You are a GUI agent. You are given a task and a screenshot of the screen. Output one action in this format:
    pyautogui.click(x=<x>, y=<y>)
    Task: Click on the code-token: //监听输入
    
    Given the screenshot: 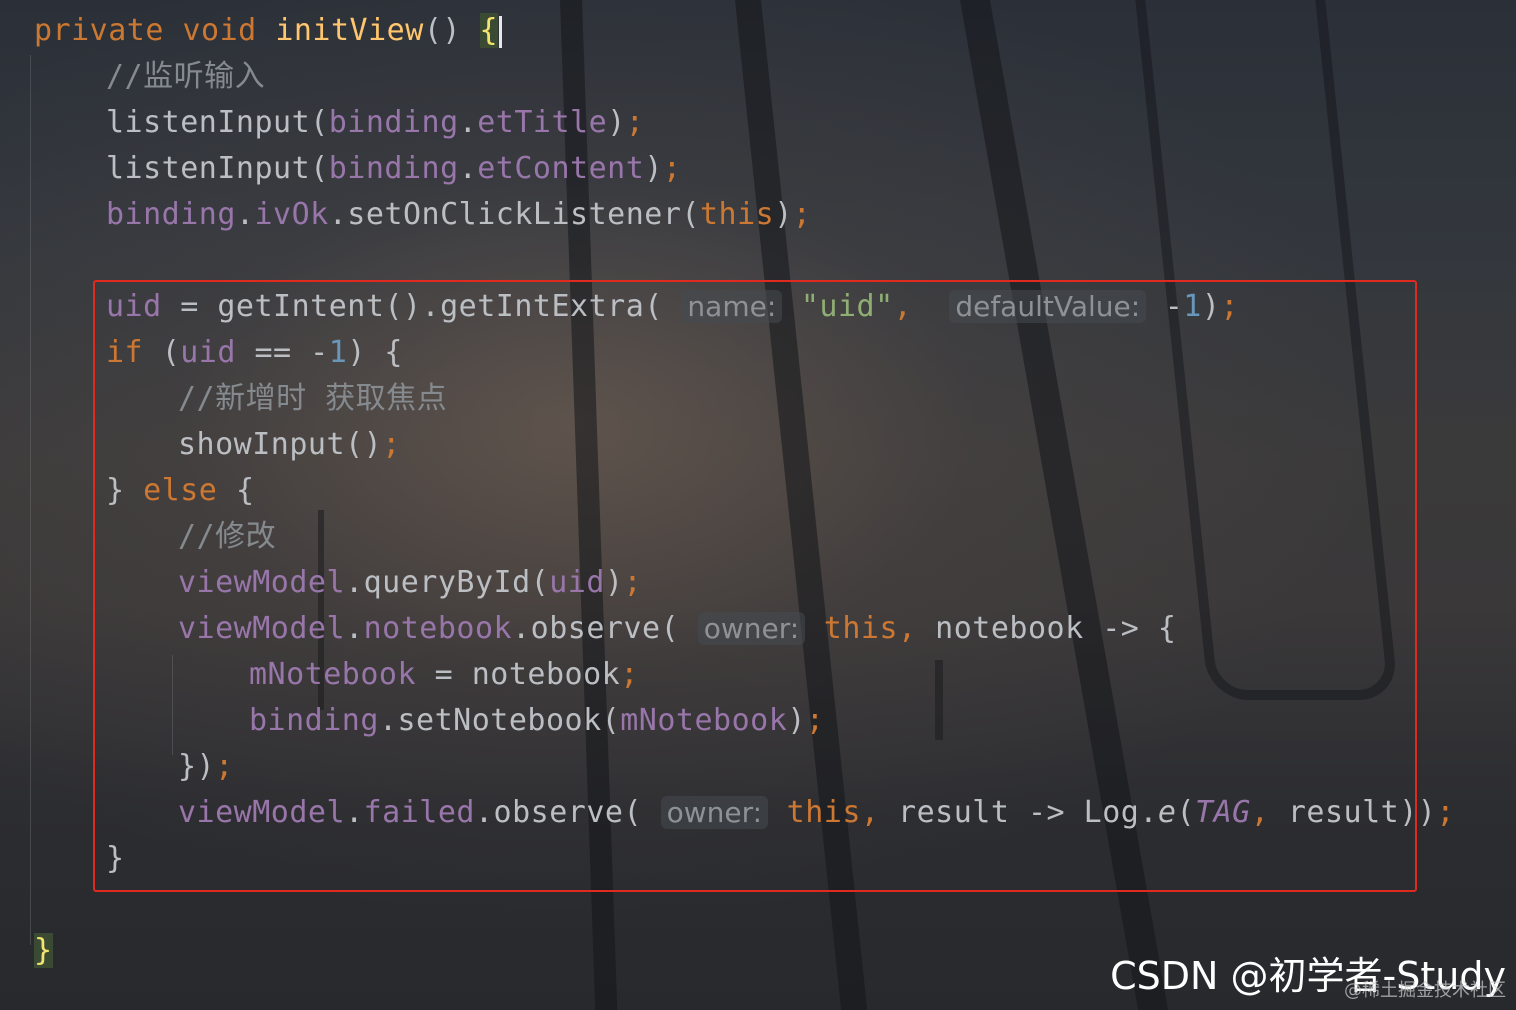 What is the action you would take?
    pyautogui.click(x=186, y=76)
    